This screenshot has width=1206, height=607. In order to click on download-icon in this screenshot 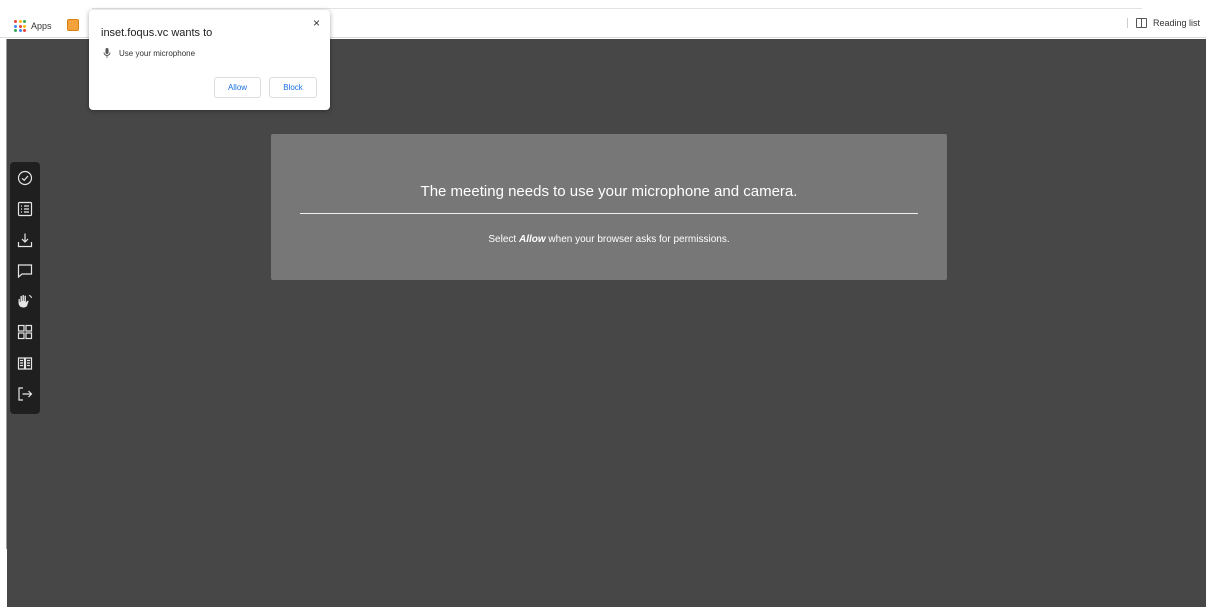, I will do `click(25, 240)`.